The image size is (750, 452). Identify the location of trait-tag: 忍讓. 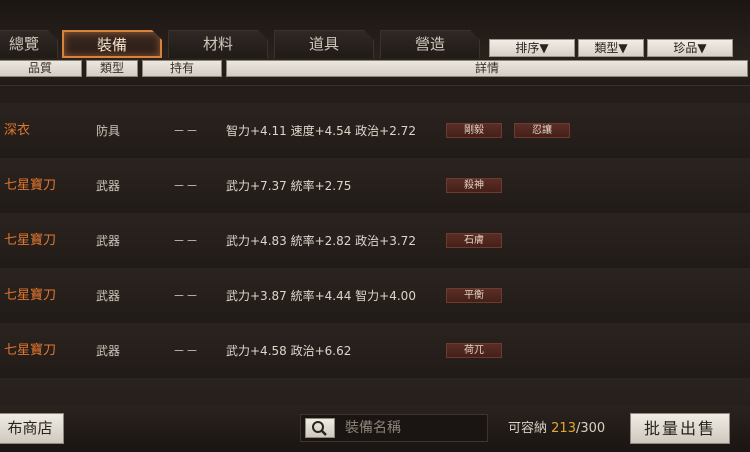
(542, 130).